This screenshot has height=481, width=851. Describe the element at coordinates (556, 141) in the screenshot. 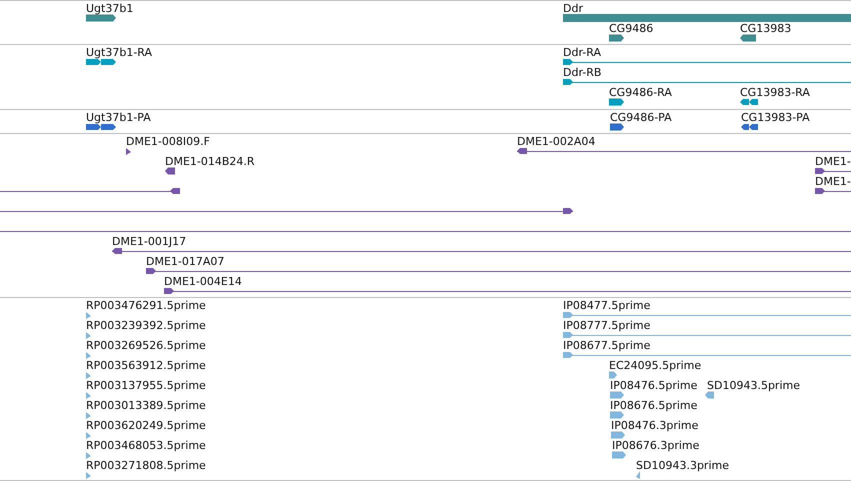

I see `feature-label: DME1-002A04` at that location.